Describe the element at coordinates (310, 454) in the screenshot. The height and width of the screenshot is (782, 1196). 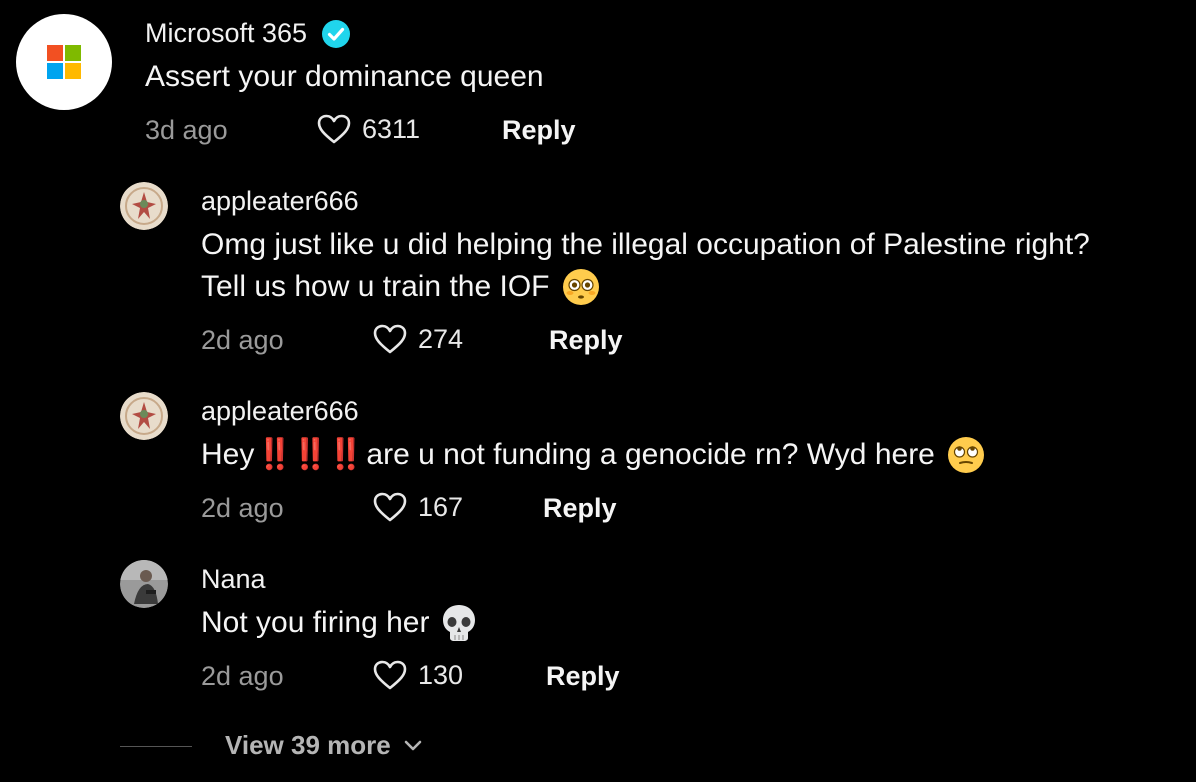
I see `exclamation-emoji: ‼️‼️‼️` at that location.